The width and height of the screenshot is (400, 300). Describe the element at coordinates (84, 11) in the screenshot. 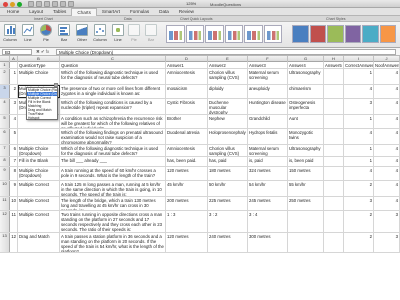

I see `tab-charts: Charts` at that location.